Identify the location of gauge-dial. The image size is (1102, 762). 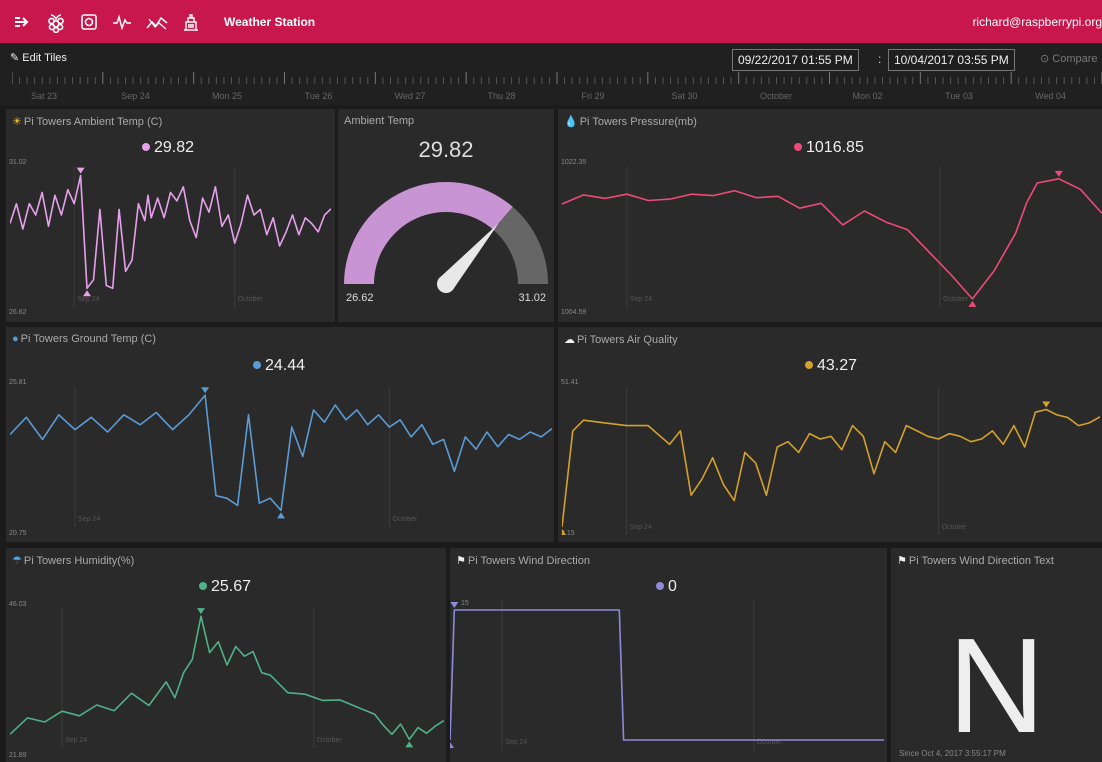
(446, 237).